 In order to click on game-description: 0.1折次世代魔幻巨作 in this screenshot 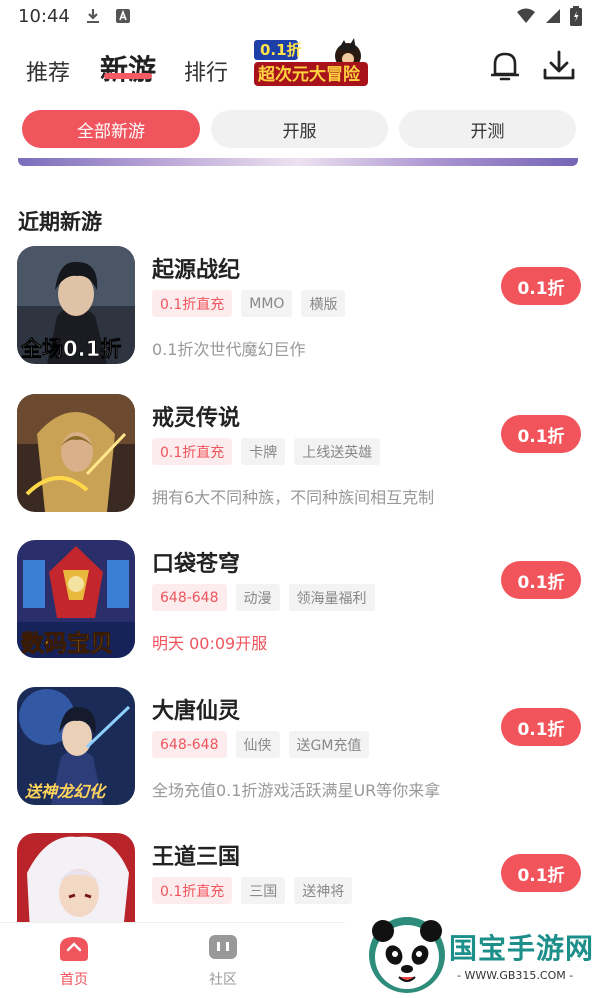, I will do `click(229, 349)`.